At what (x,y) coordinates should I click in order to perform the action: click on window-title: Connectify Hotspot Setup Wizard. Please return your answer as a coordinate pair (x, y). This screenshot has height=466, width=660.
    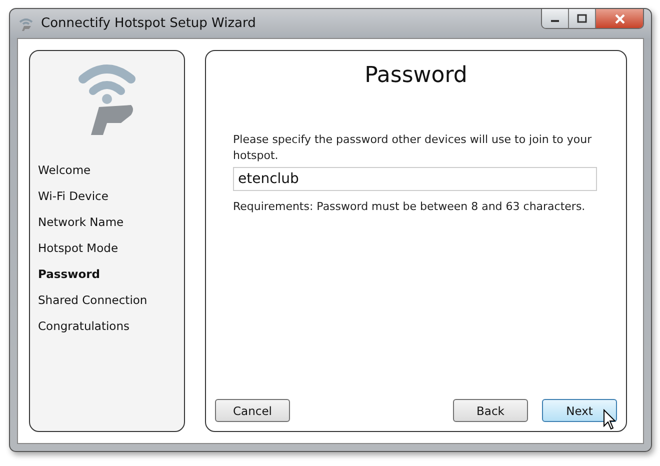
    Looking at the image, I should click on (148, 23).